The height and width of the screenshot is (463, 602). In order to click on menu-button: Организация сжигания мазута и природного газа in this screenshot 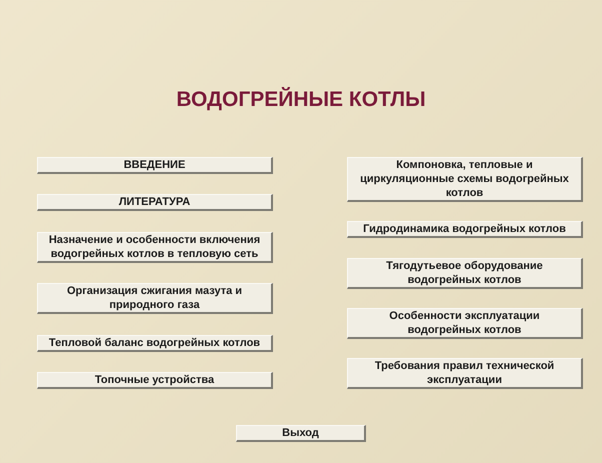, I will do `click(155, 298)`.